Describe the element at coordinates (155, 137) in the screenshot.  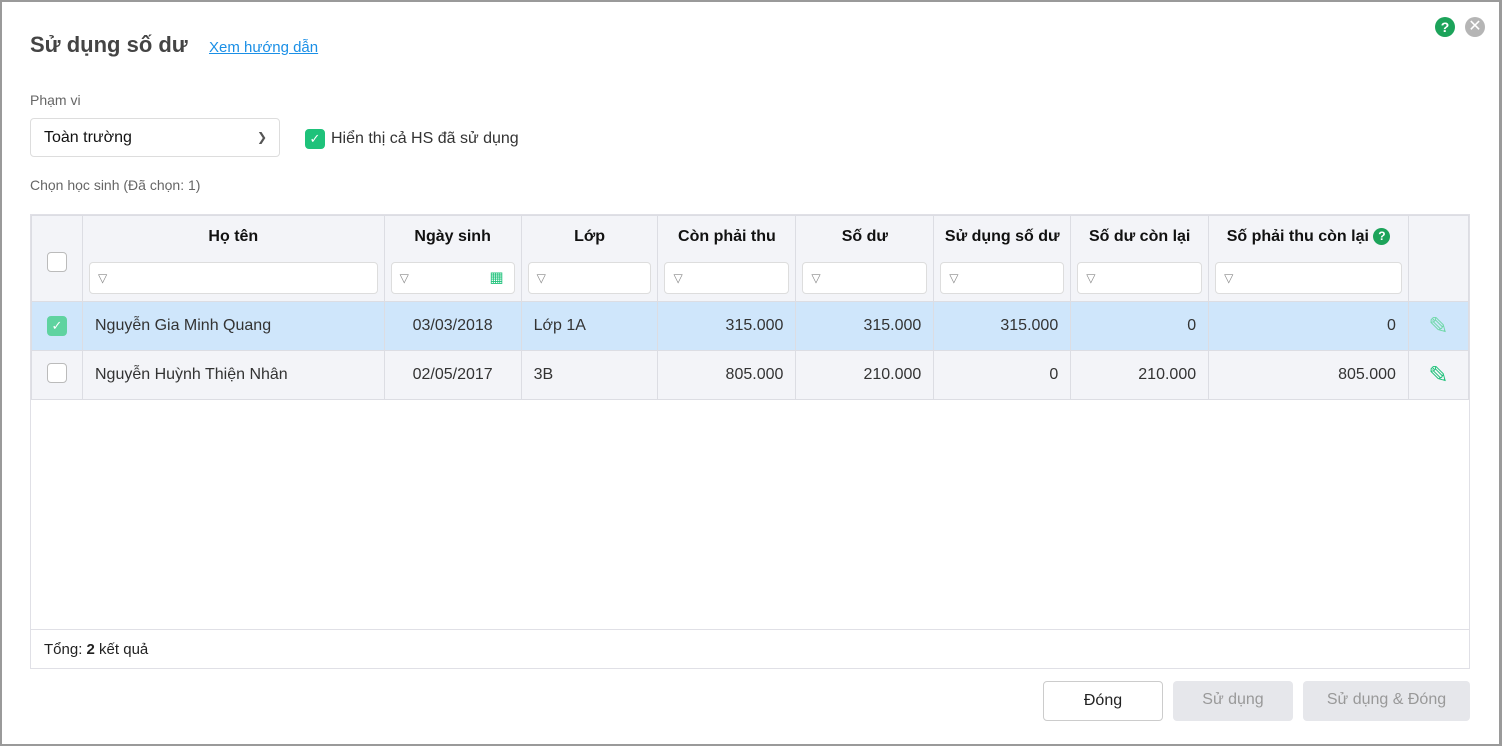
I see `scope-select: Toàn trường ❯` at that location.